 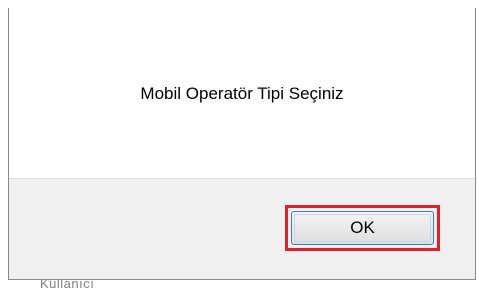 I want to click on dialog-message: Mobil Operatör Tipi Seçiniz, so click(x=242, y=93).